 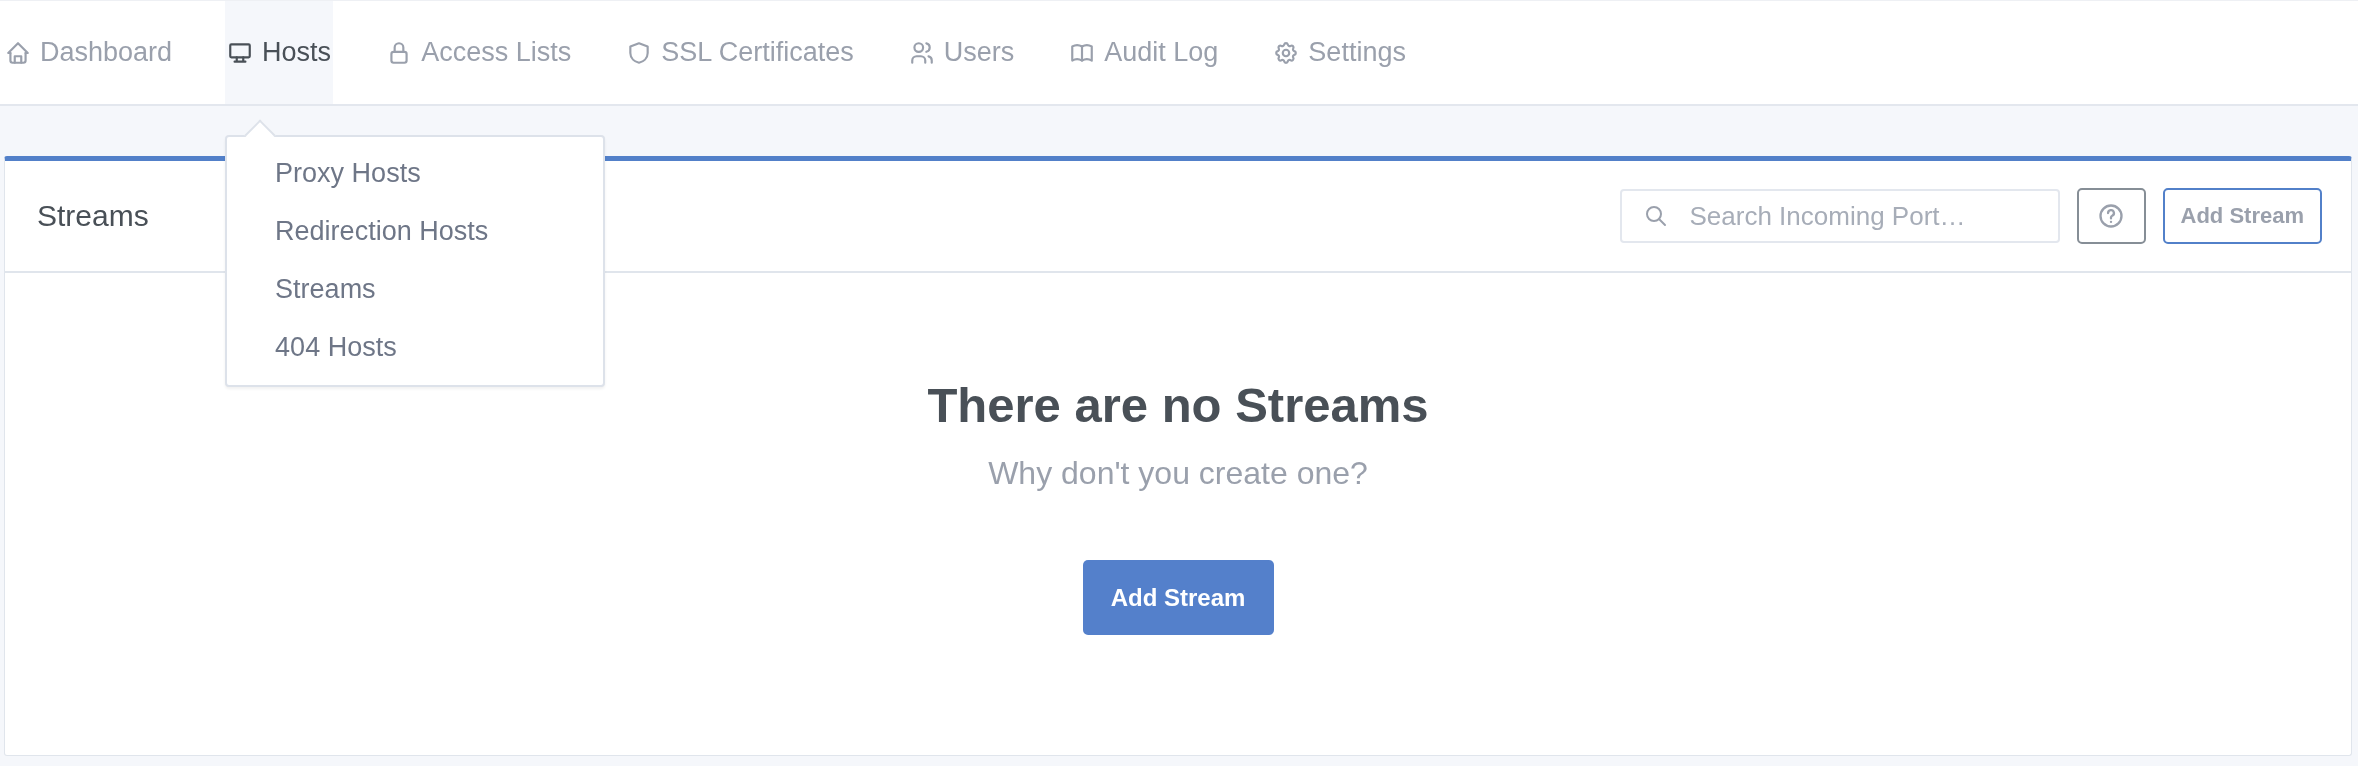 I want to click on help-icon, so click(x=2111, y=216).